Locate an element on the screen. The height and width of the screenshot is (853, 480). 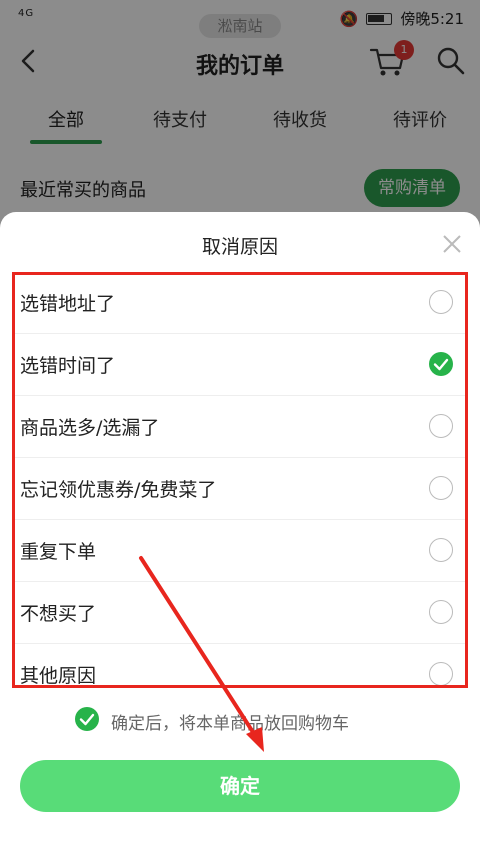
reason-label: 选错时间了 is located at coordinates (68, 366).